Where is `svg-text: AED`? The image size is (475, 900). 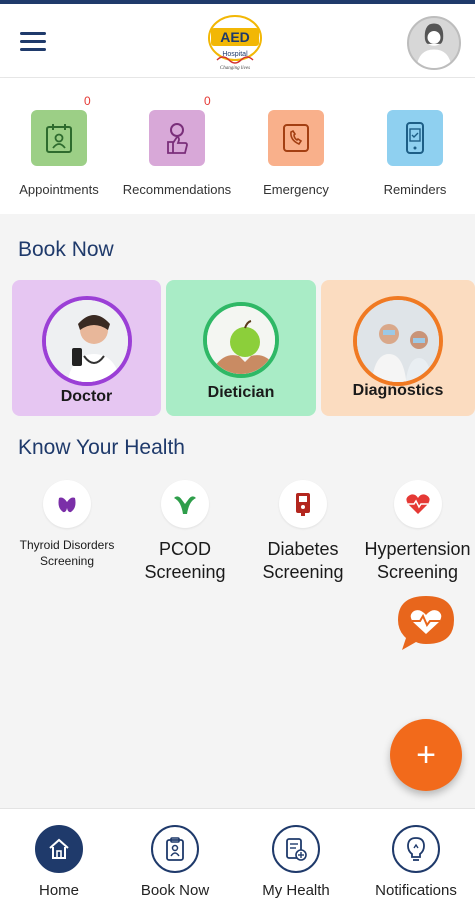 svg-text: AED is located at coordinates (235, 37).